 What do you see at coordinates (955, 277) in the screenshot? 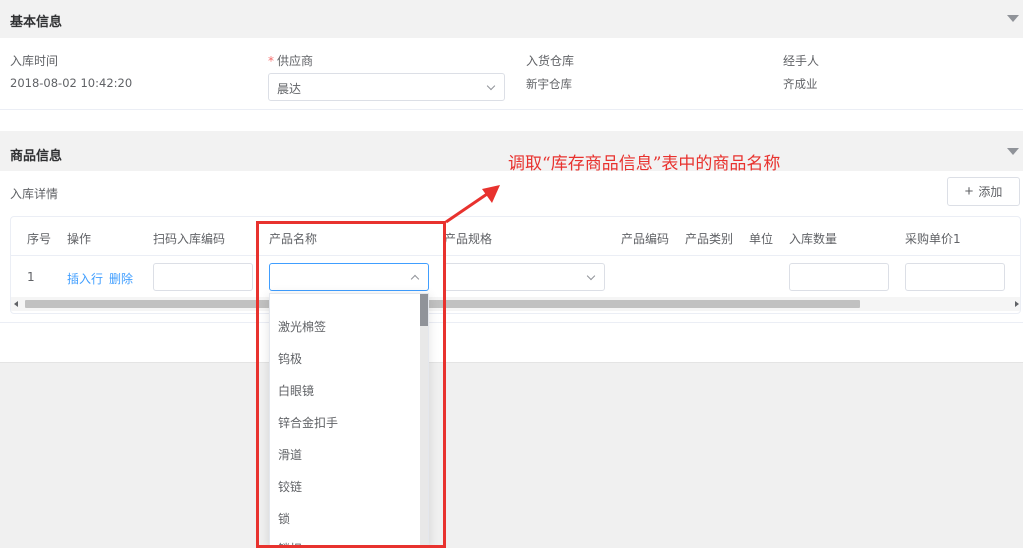
I see `unit-price-input` at bounding box center [955, 277].